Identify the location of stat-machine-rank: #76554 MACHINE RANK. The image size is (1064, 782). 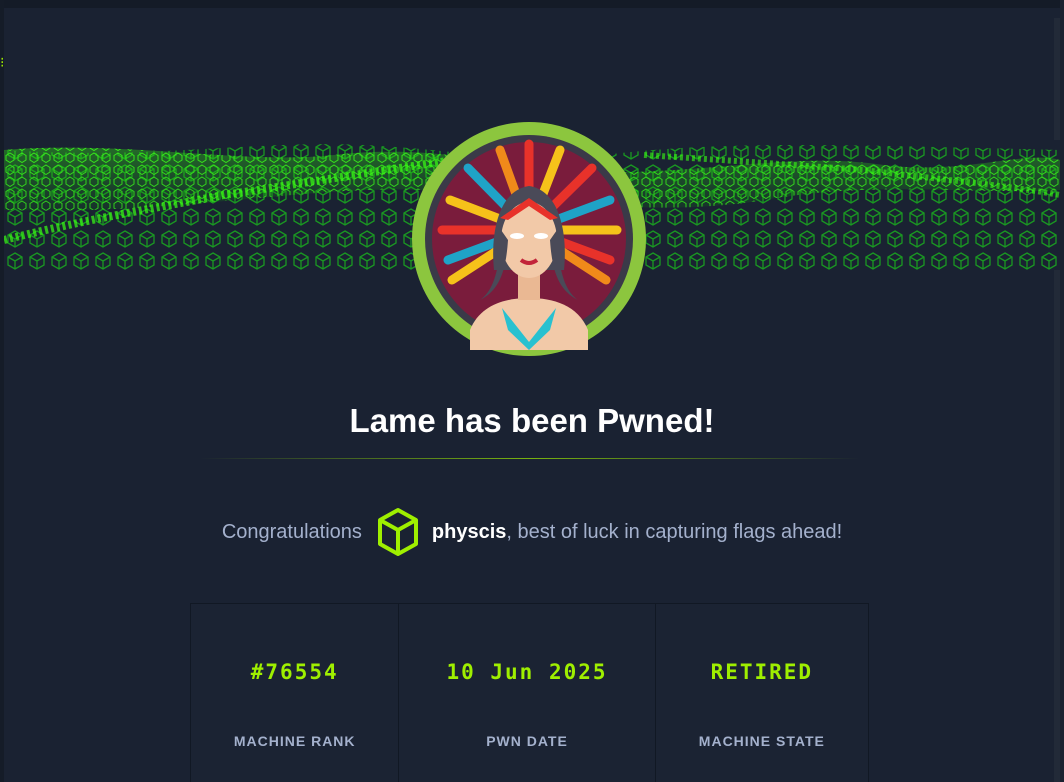
(295, 693).